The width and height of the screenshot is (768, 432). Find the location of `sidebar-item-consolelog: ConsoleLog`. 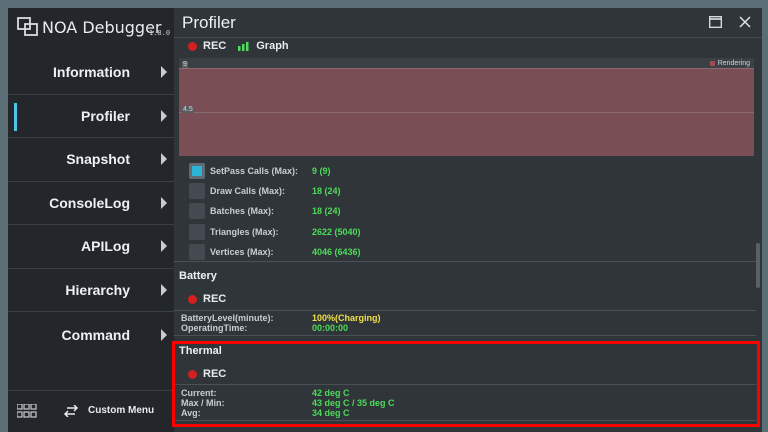

sidebar-item-consolelog: ConsoleLog is located at coordinates (91, 203).